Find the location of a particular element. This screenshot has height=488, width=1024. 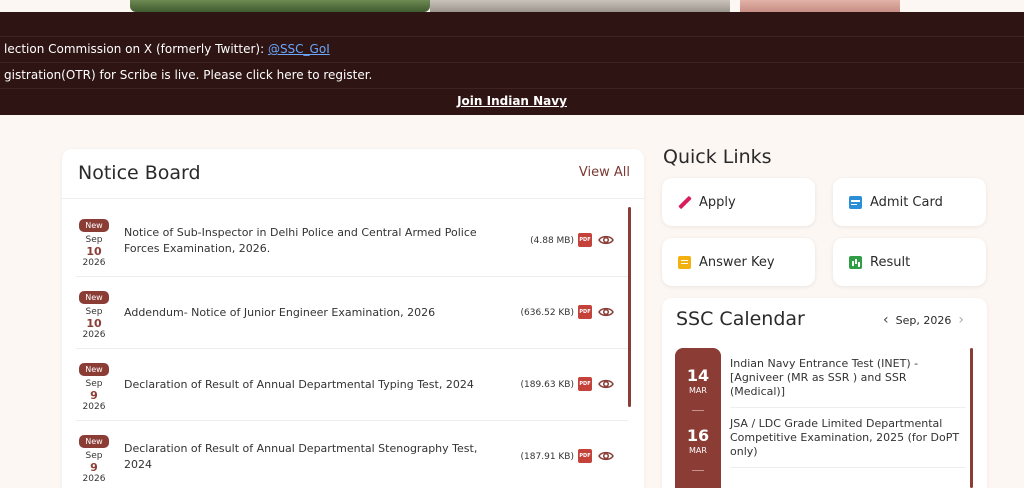

calendar-month-nav: ‹ Sep, 2026 › is located at coordinates (923, 320).